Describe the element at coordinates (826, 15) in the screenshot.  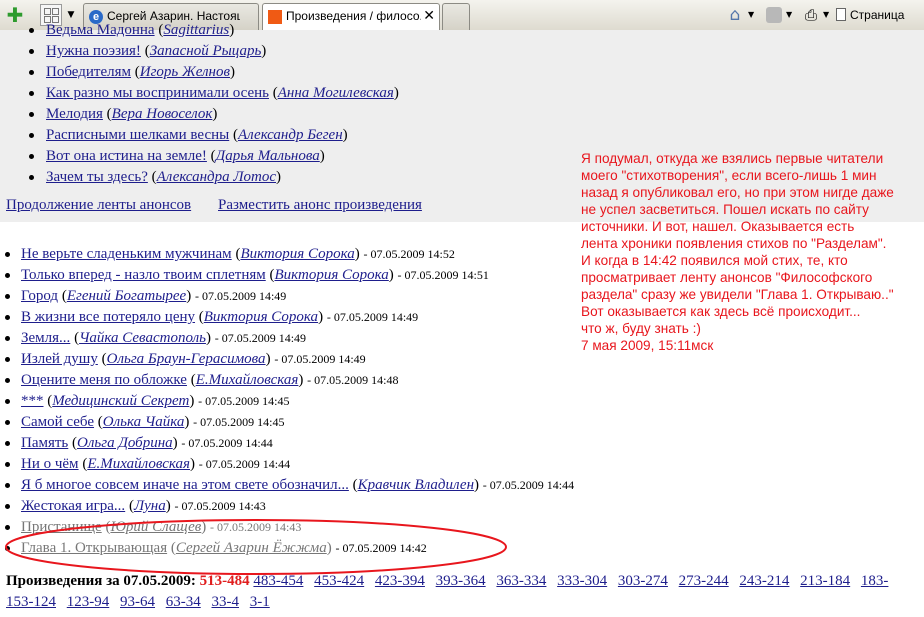
I see `print-chevron-down-icon: ▼` at that location.